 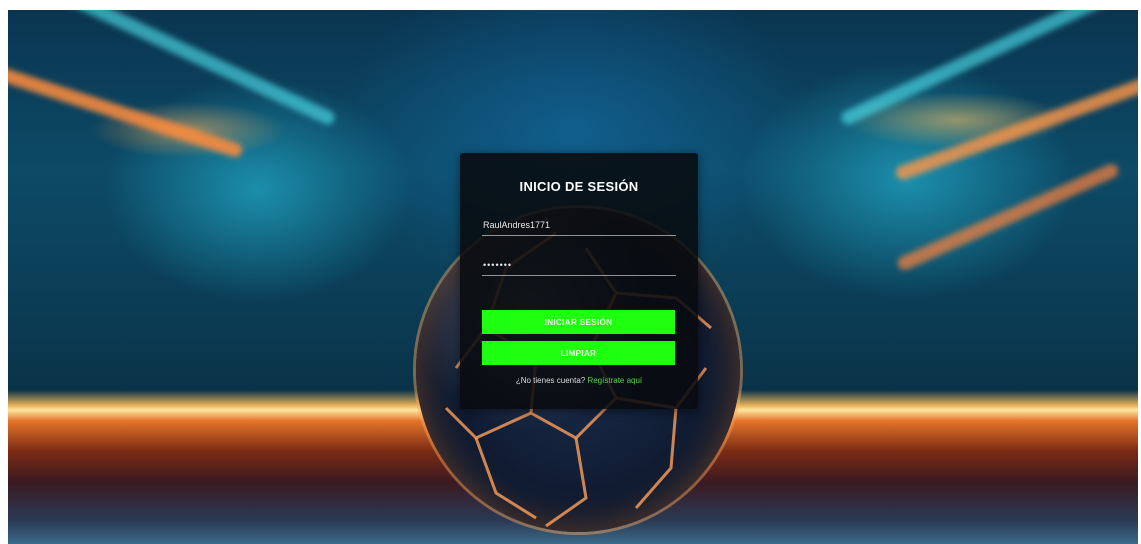 I want to click on no-account-text: ¿No tienes cuenta?, so click(x=550, y=380).